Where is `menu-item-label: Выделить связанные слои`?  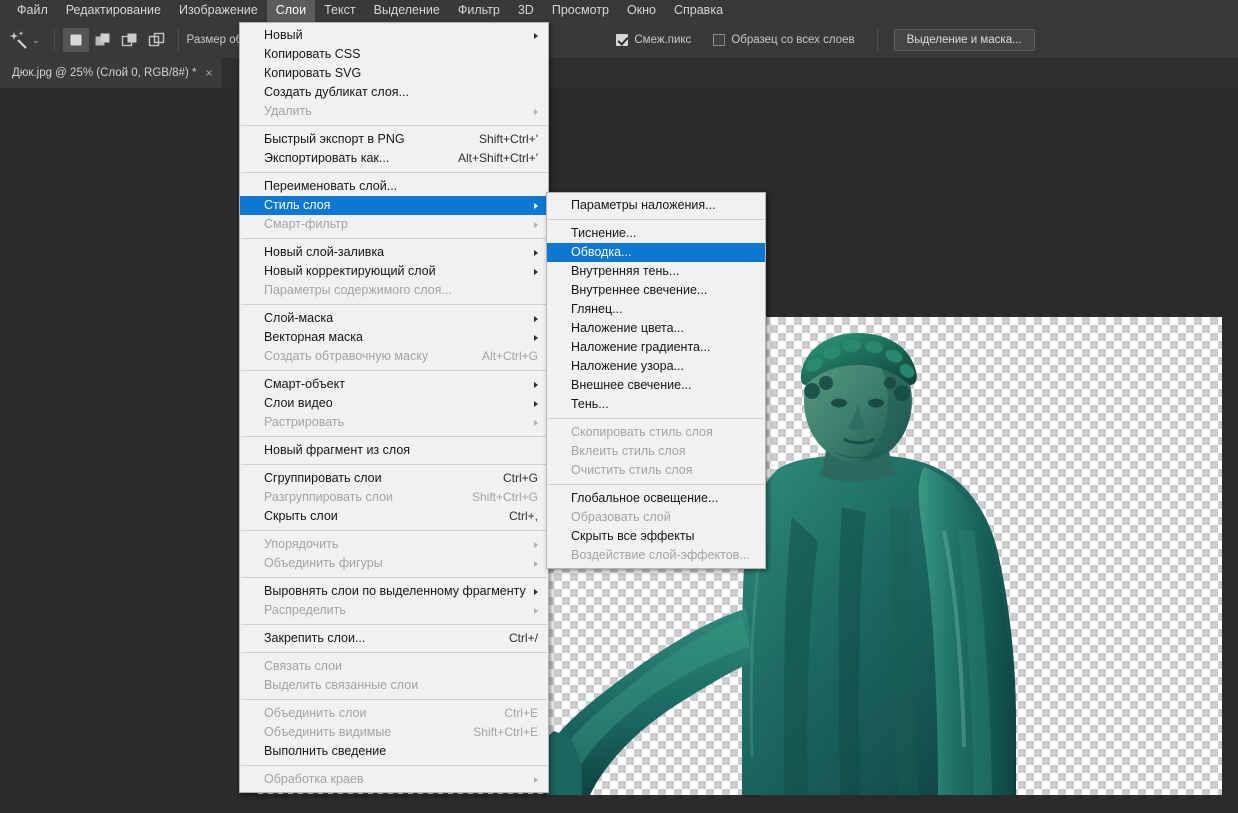 menu-item-label: Выделить связанные слои is located at coordinates (341, 685).